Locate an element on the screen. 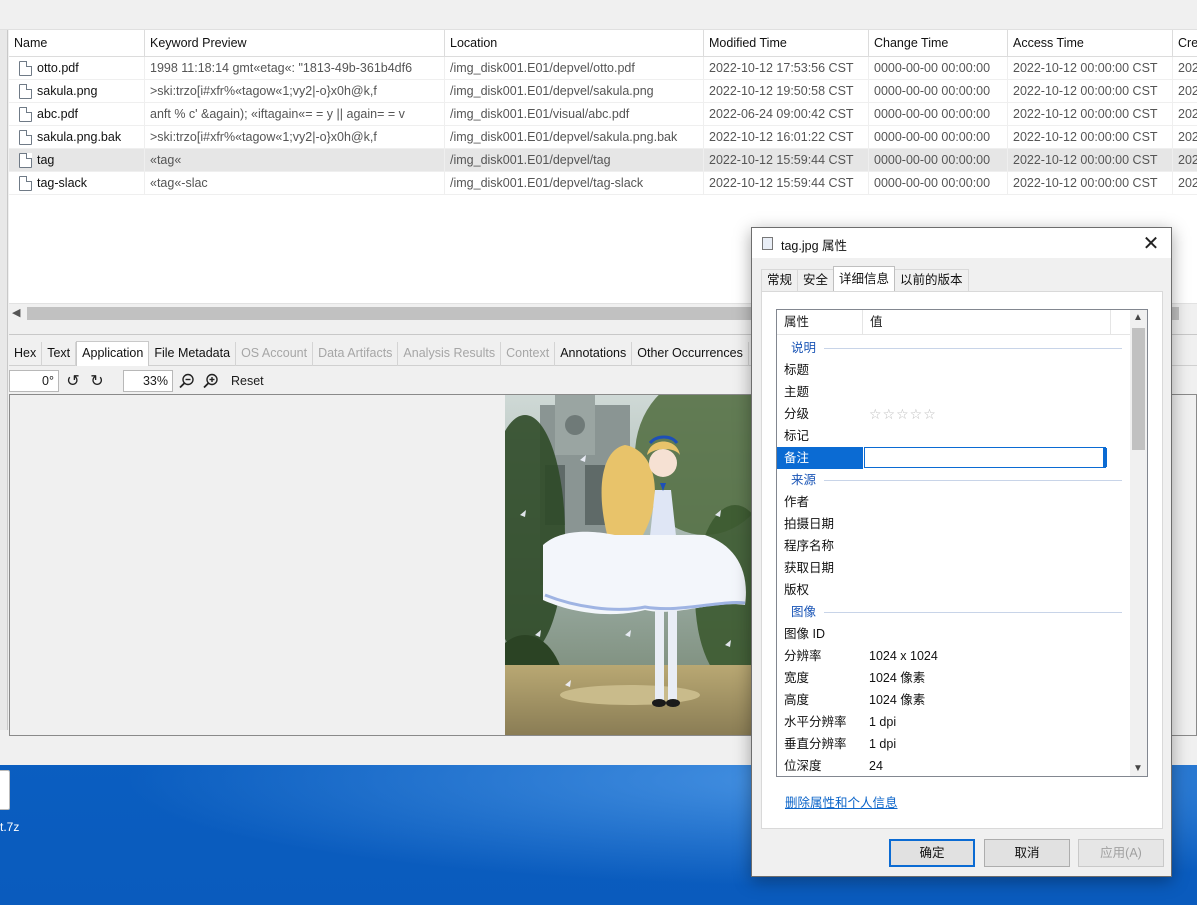 The width and height of the screenshot is (1197, 905). tab-previous-versions: 以前的版本 is located at coordinates (931, 280).